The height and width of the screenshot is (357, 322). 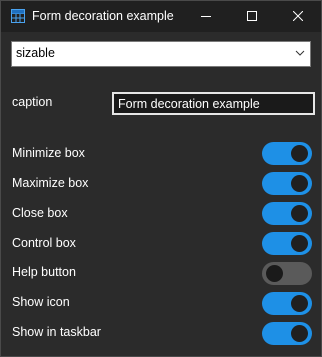 What do you see at coordinates (48, 153) in the screenshot?
I see `minimize-box-label: Minimize box` at bounding box center [48, 153].